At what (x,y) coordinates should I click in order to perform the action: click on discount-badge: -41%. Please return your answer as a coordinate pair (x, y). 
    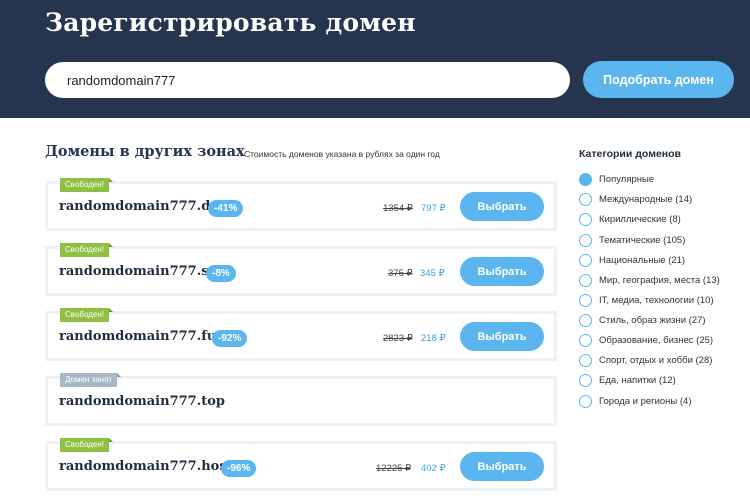
    Looking at the image, I should click on (226, 208).